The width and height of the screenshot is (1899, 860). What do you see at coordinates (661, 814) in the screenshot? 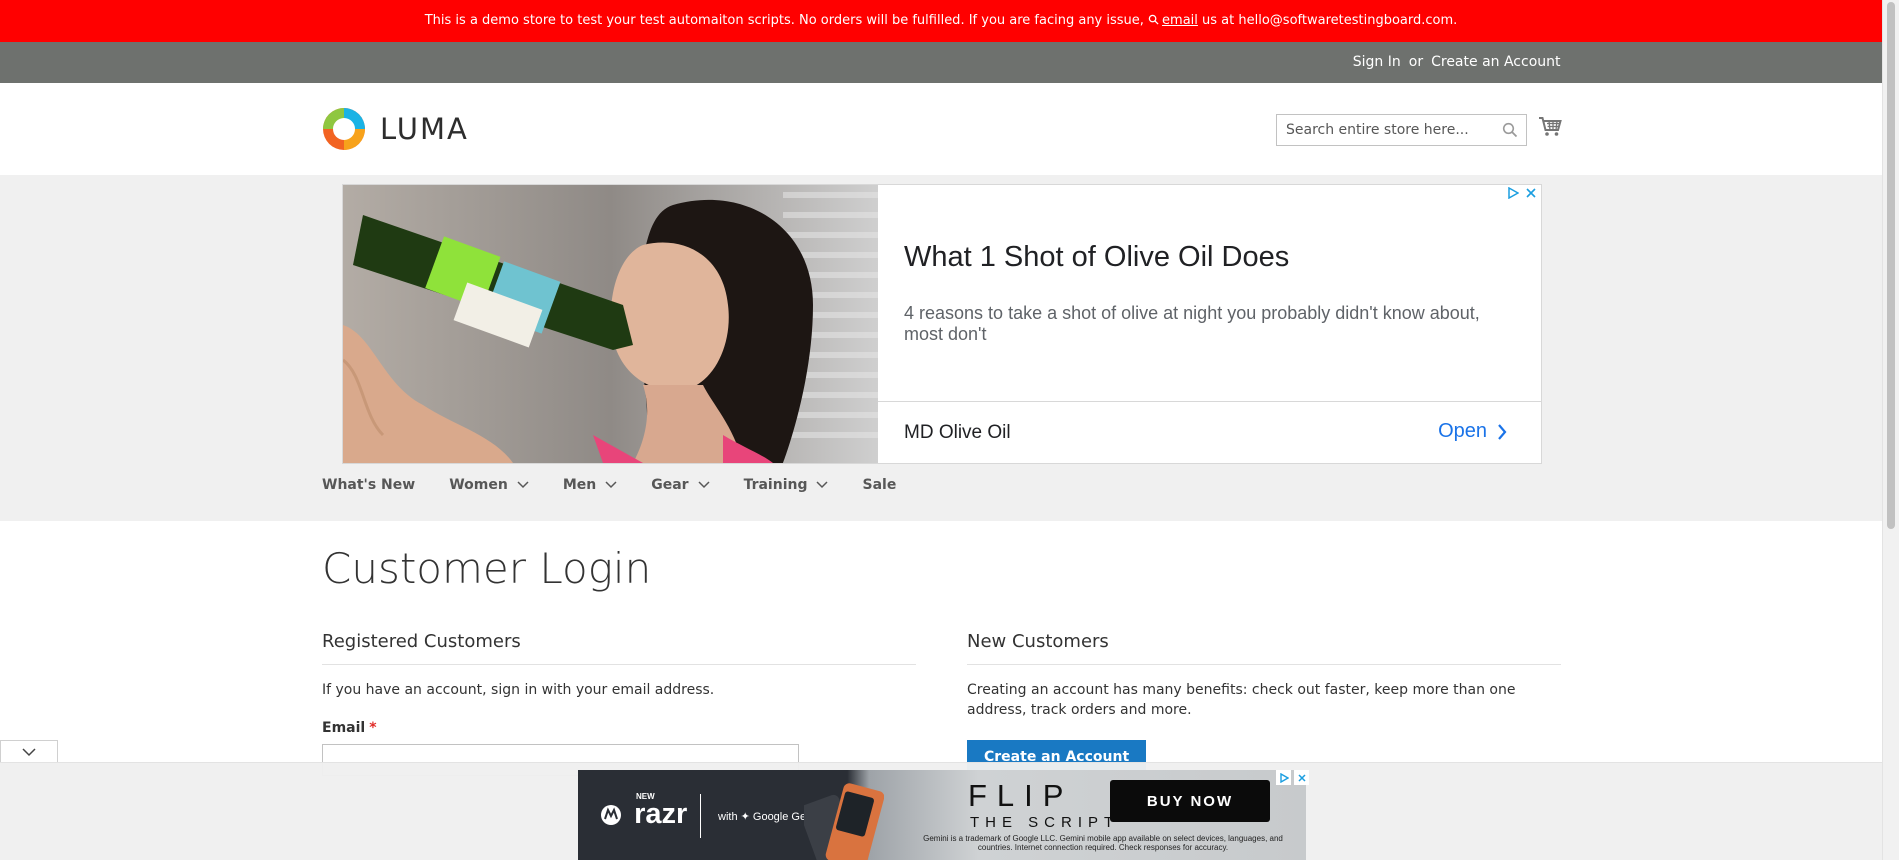
I see `razr-text: razr` at bounding box center [661, 814].